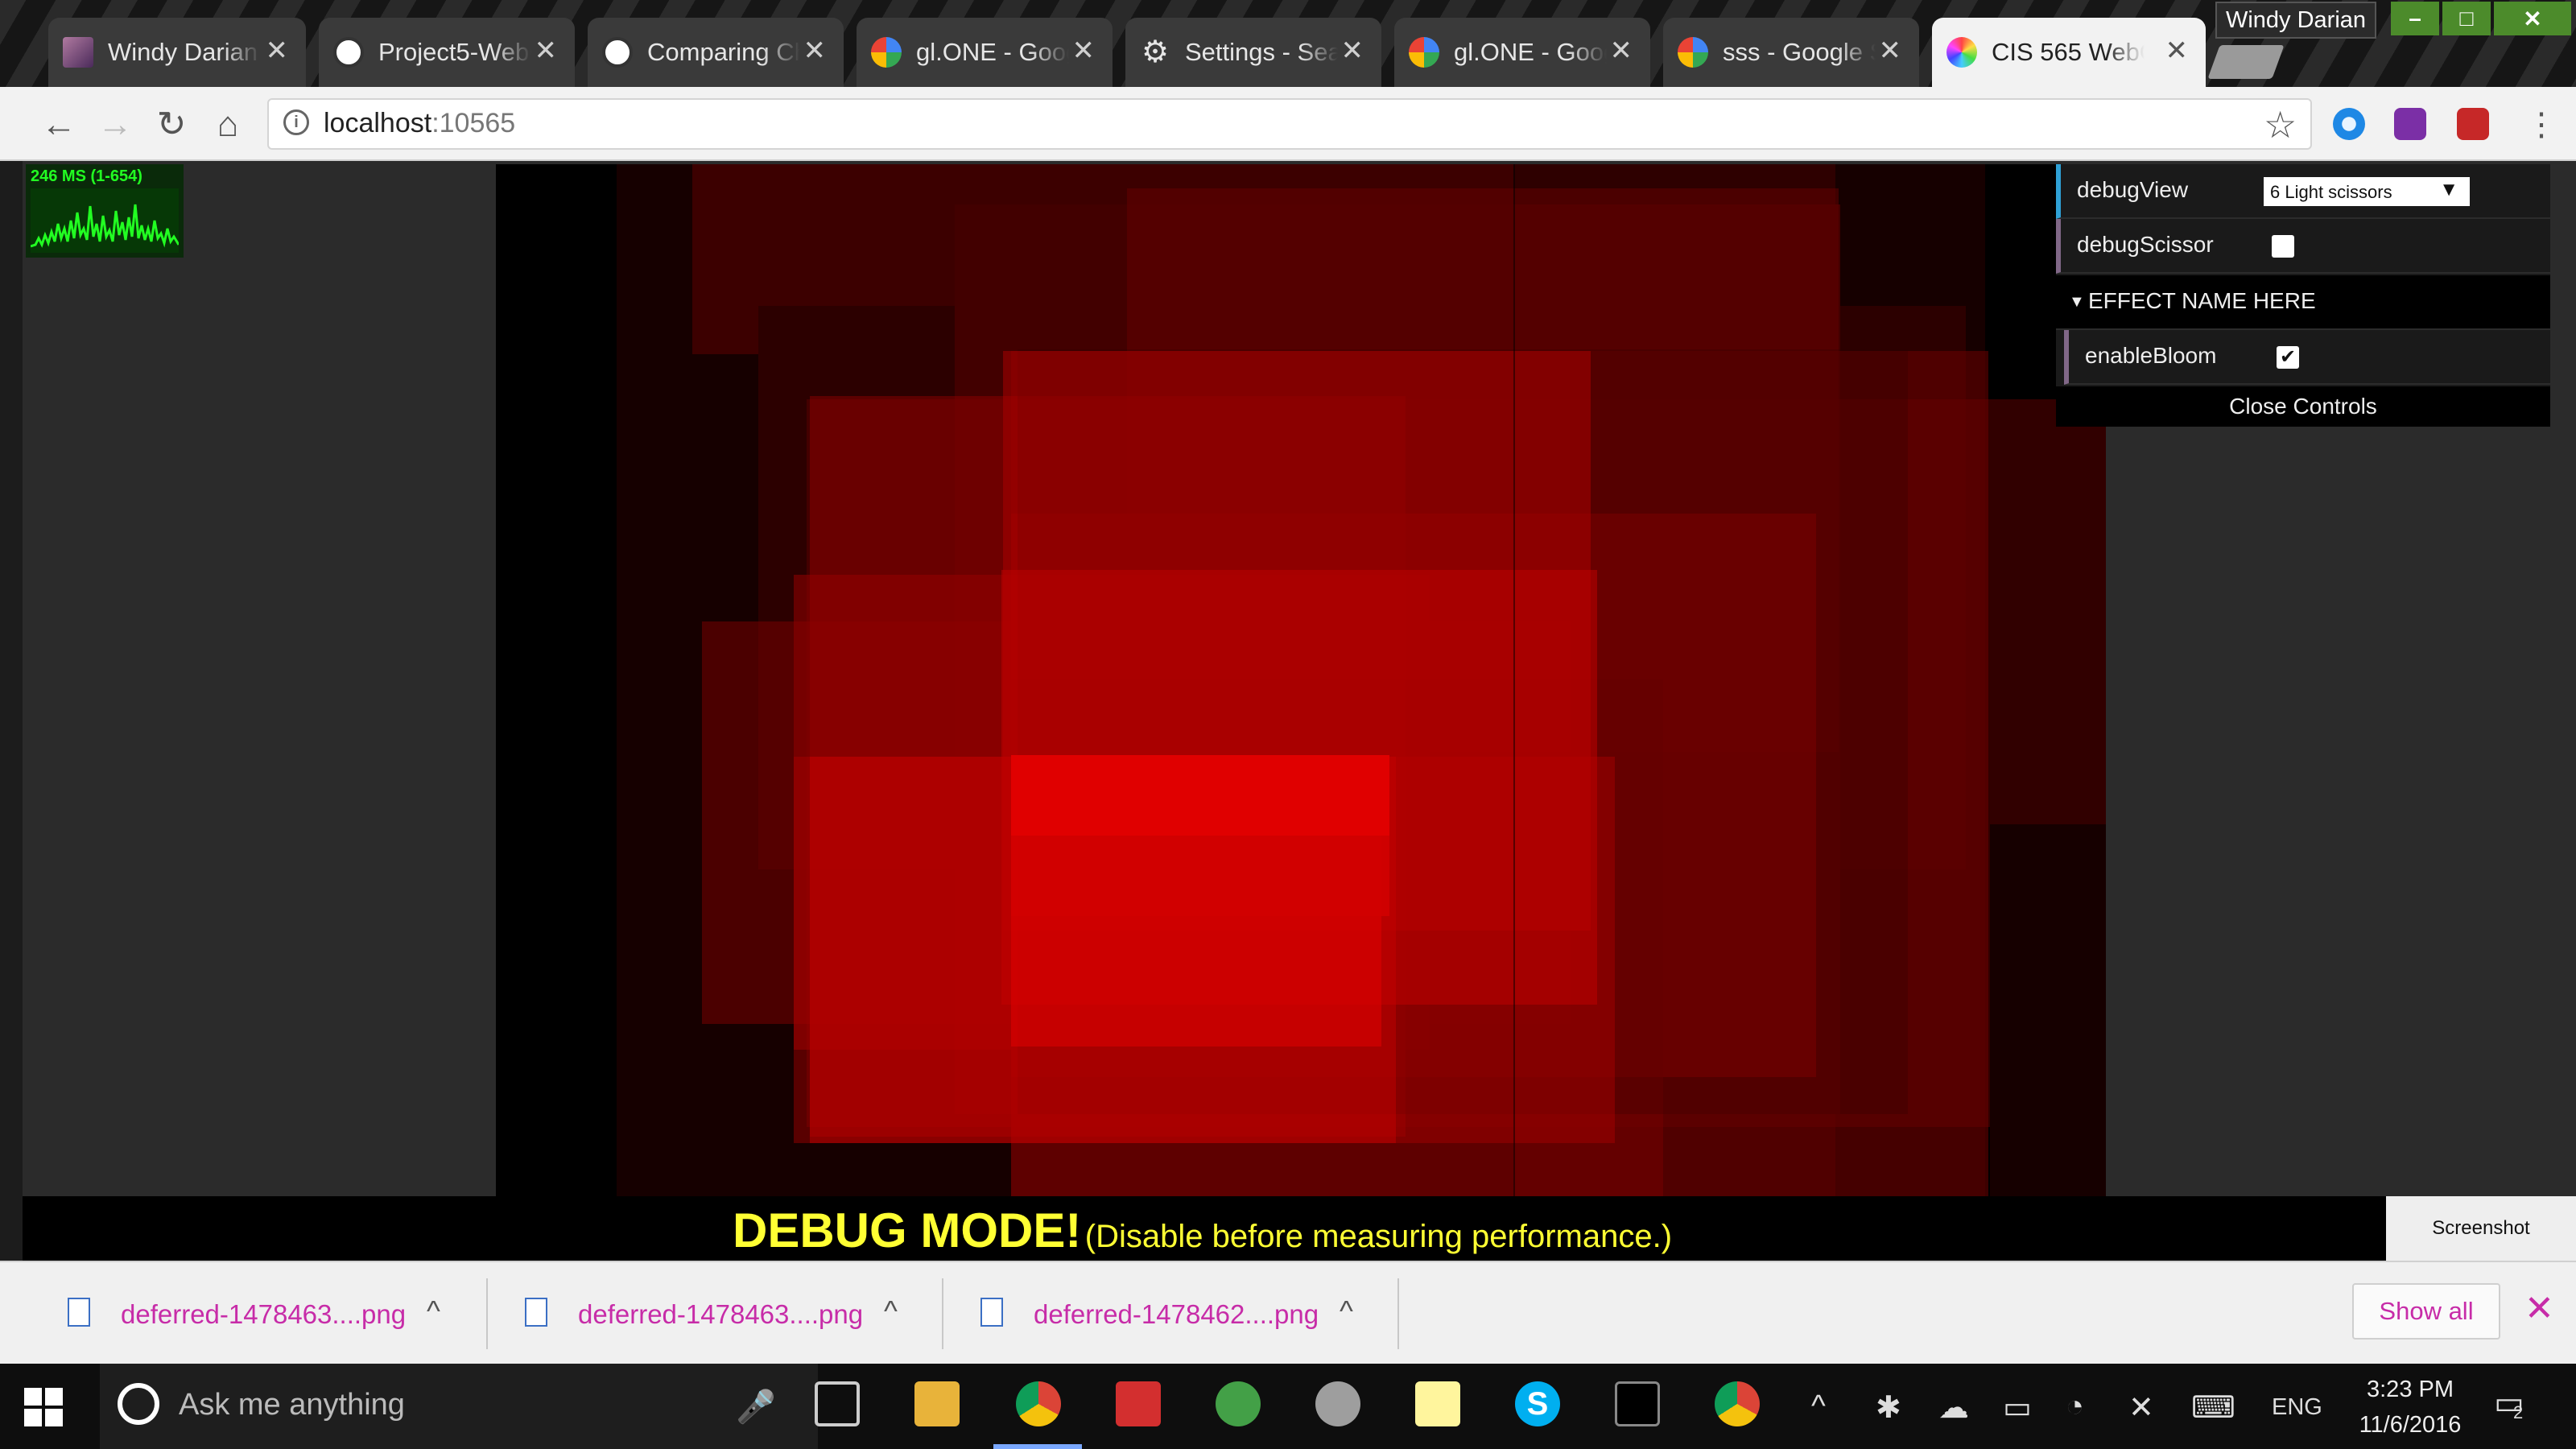 Image resolution: width=2576 pixels, height=1449 pixels. What do you see at coordinates (59, 125) in the screenshot?
I see `back-icon: ←` at bounding box center [59, 125].